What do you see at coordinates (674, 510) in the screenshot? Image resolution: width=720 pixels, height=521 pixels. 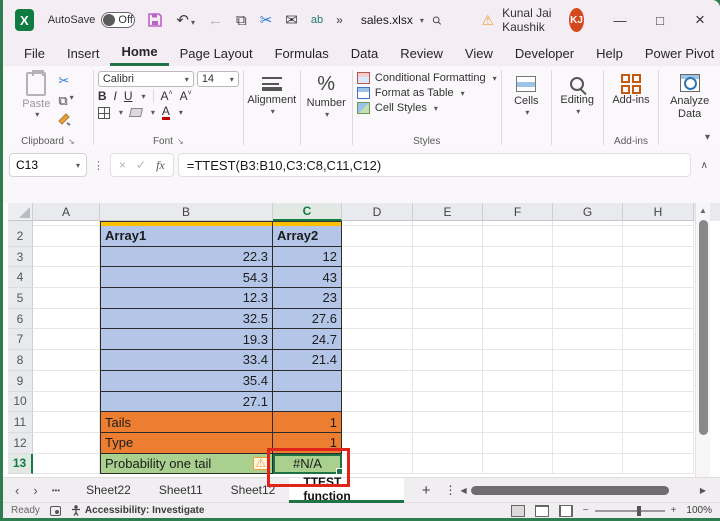 I see `zoom-in-icon: +` at bounding box center [674, 510].